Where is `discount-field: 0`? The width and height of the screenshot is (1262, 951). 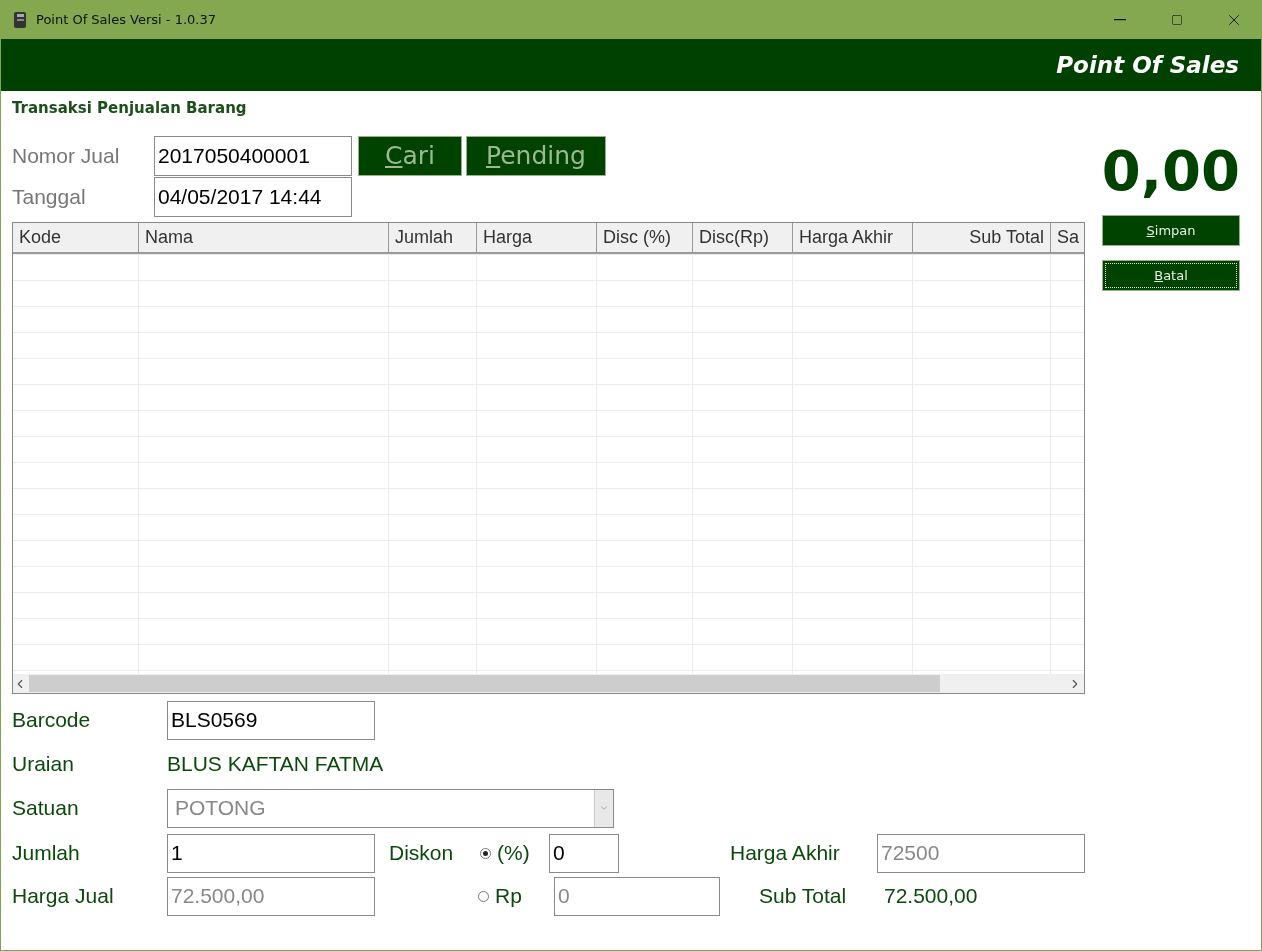 discount-field: 0 is located at coordinates (584, 853).